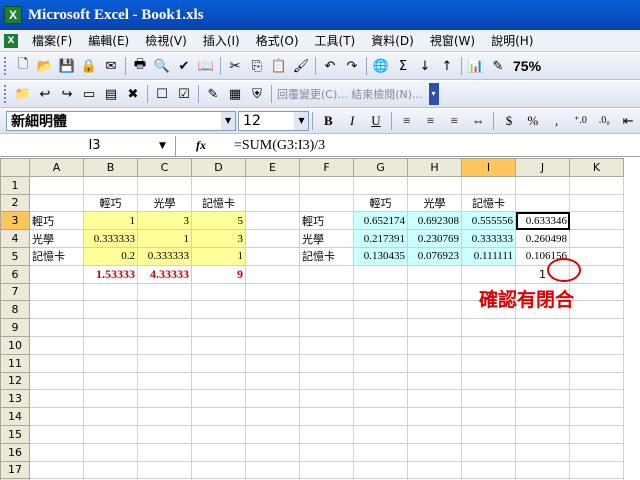  What do you see at coordinates (15, 238) in the screenshot?
I see `row-header: 4` at bounding box center [15, 238].